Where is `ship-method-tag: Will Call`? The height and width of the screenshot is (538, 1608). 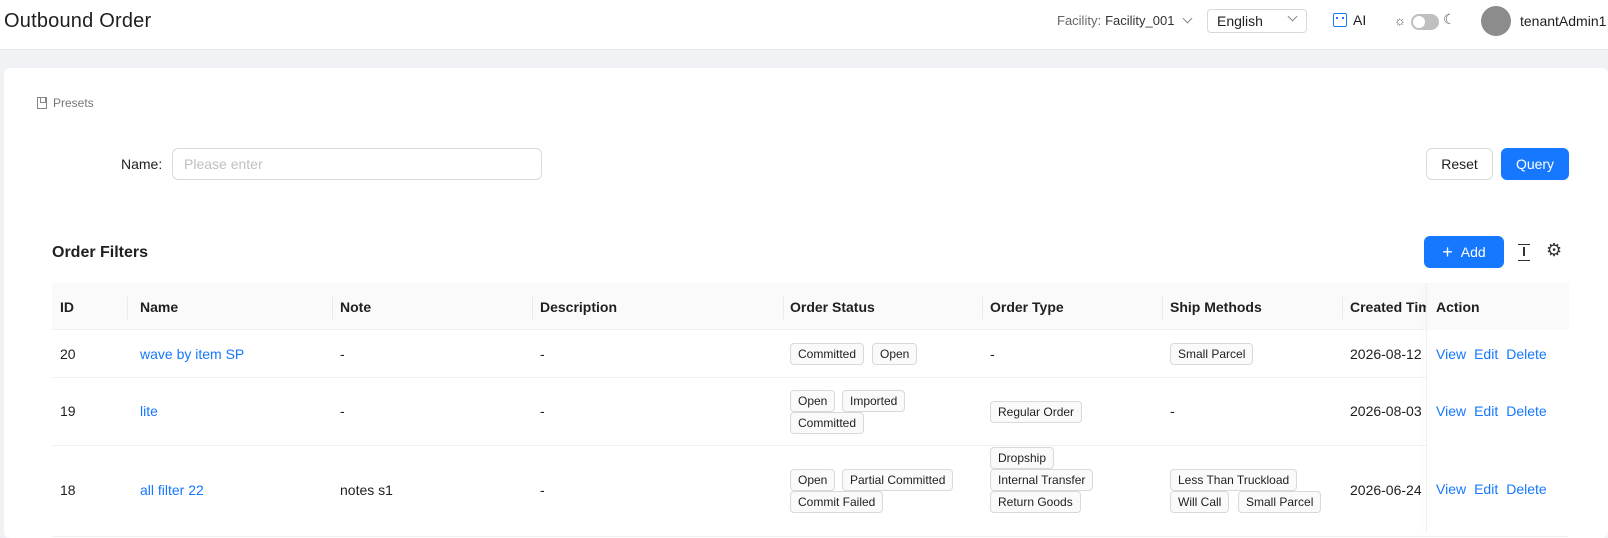
ship-method-tag: Will Call is located at coordinates (1200, 502).